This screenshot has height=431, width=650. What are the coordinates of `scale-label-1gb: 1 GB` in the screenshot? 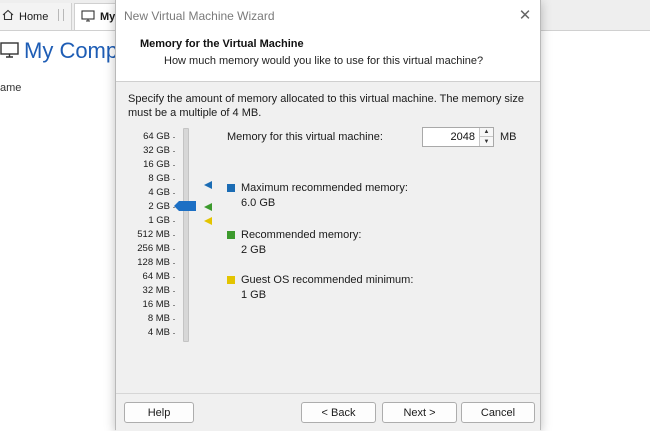 It's located at (159, 220).